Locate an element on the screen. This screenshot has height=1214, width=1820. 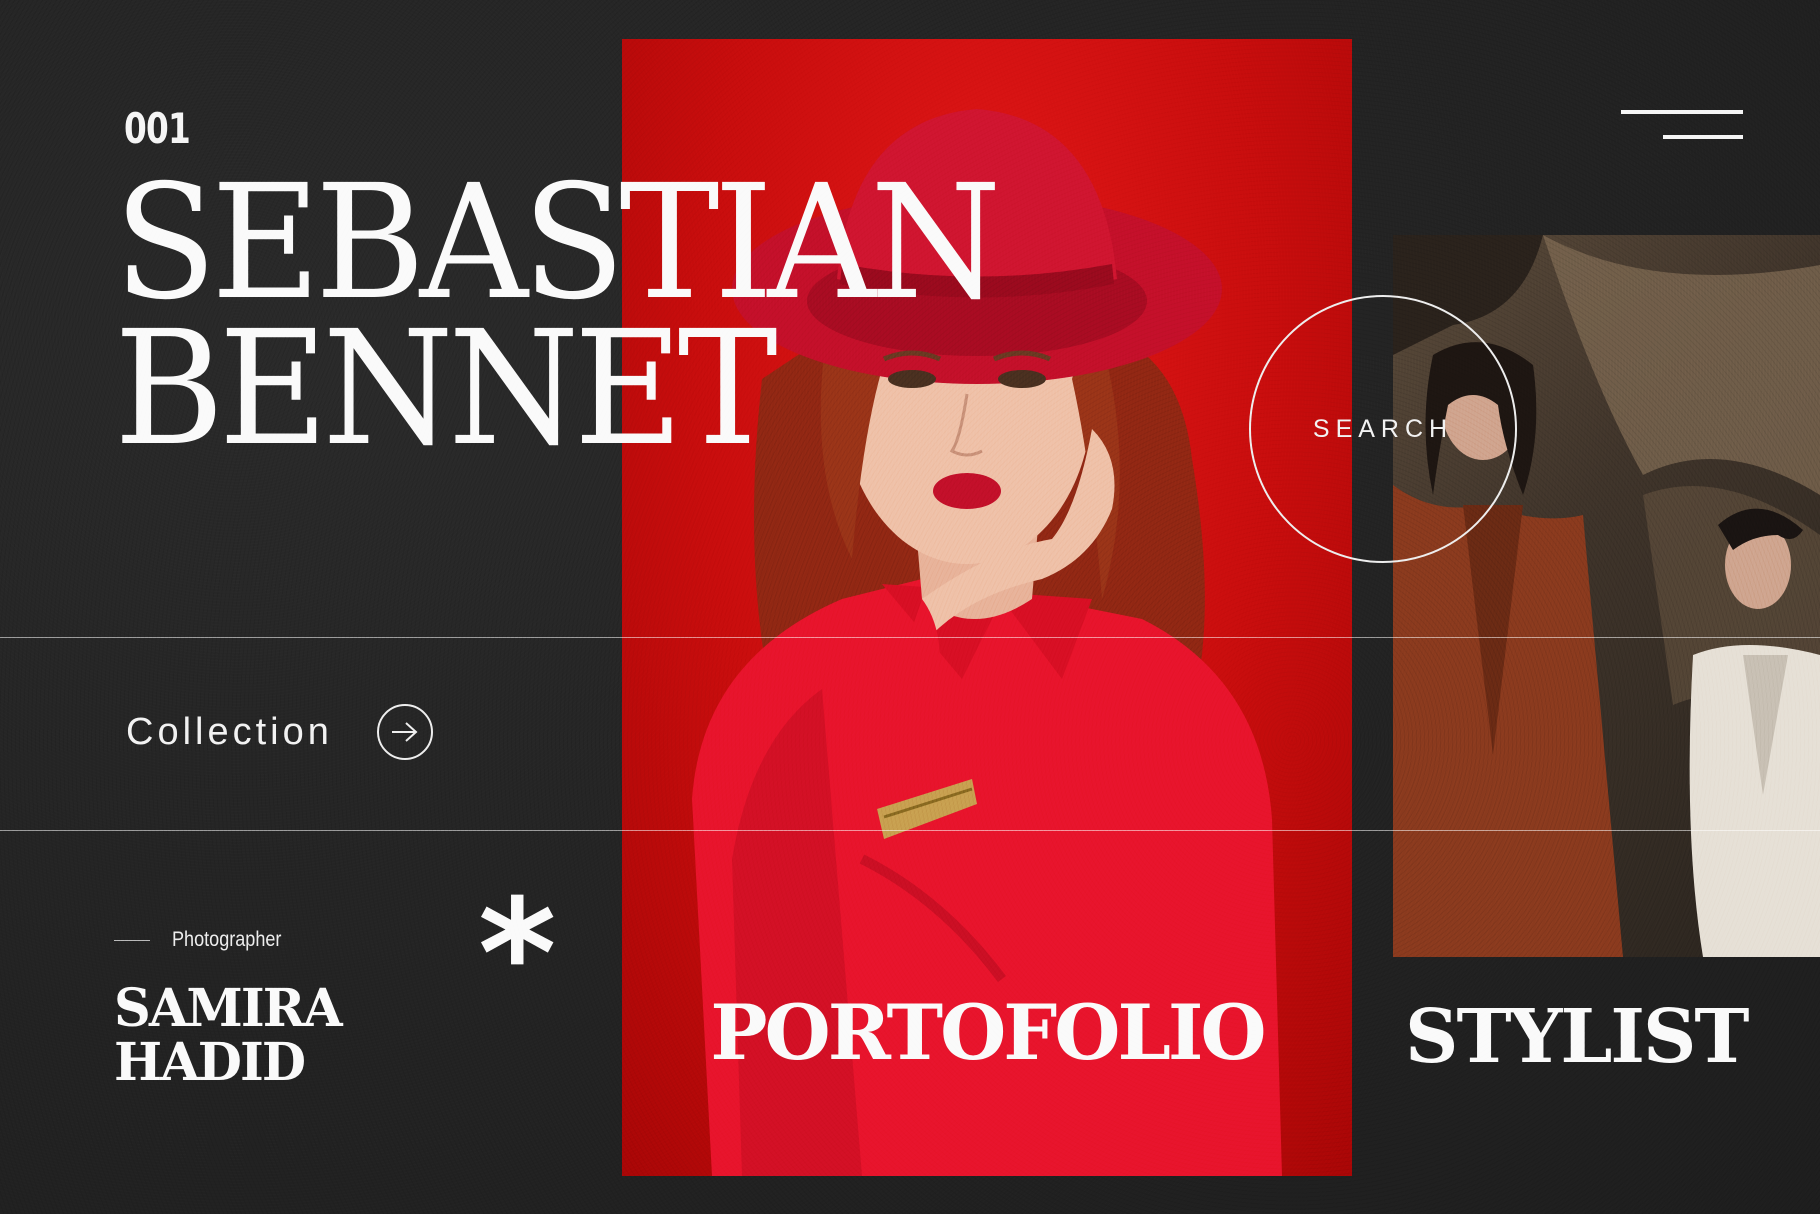
credit-role: Photographer is located at coordinates (206, 940).